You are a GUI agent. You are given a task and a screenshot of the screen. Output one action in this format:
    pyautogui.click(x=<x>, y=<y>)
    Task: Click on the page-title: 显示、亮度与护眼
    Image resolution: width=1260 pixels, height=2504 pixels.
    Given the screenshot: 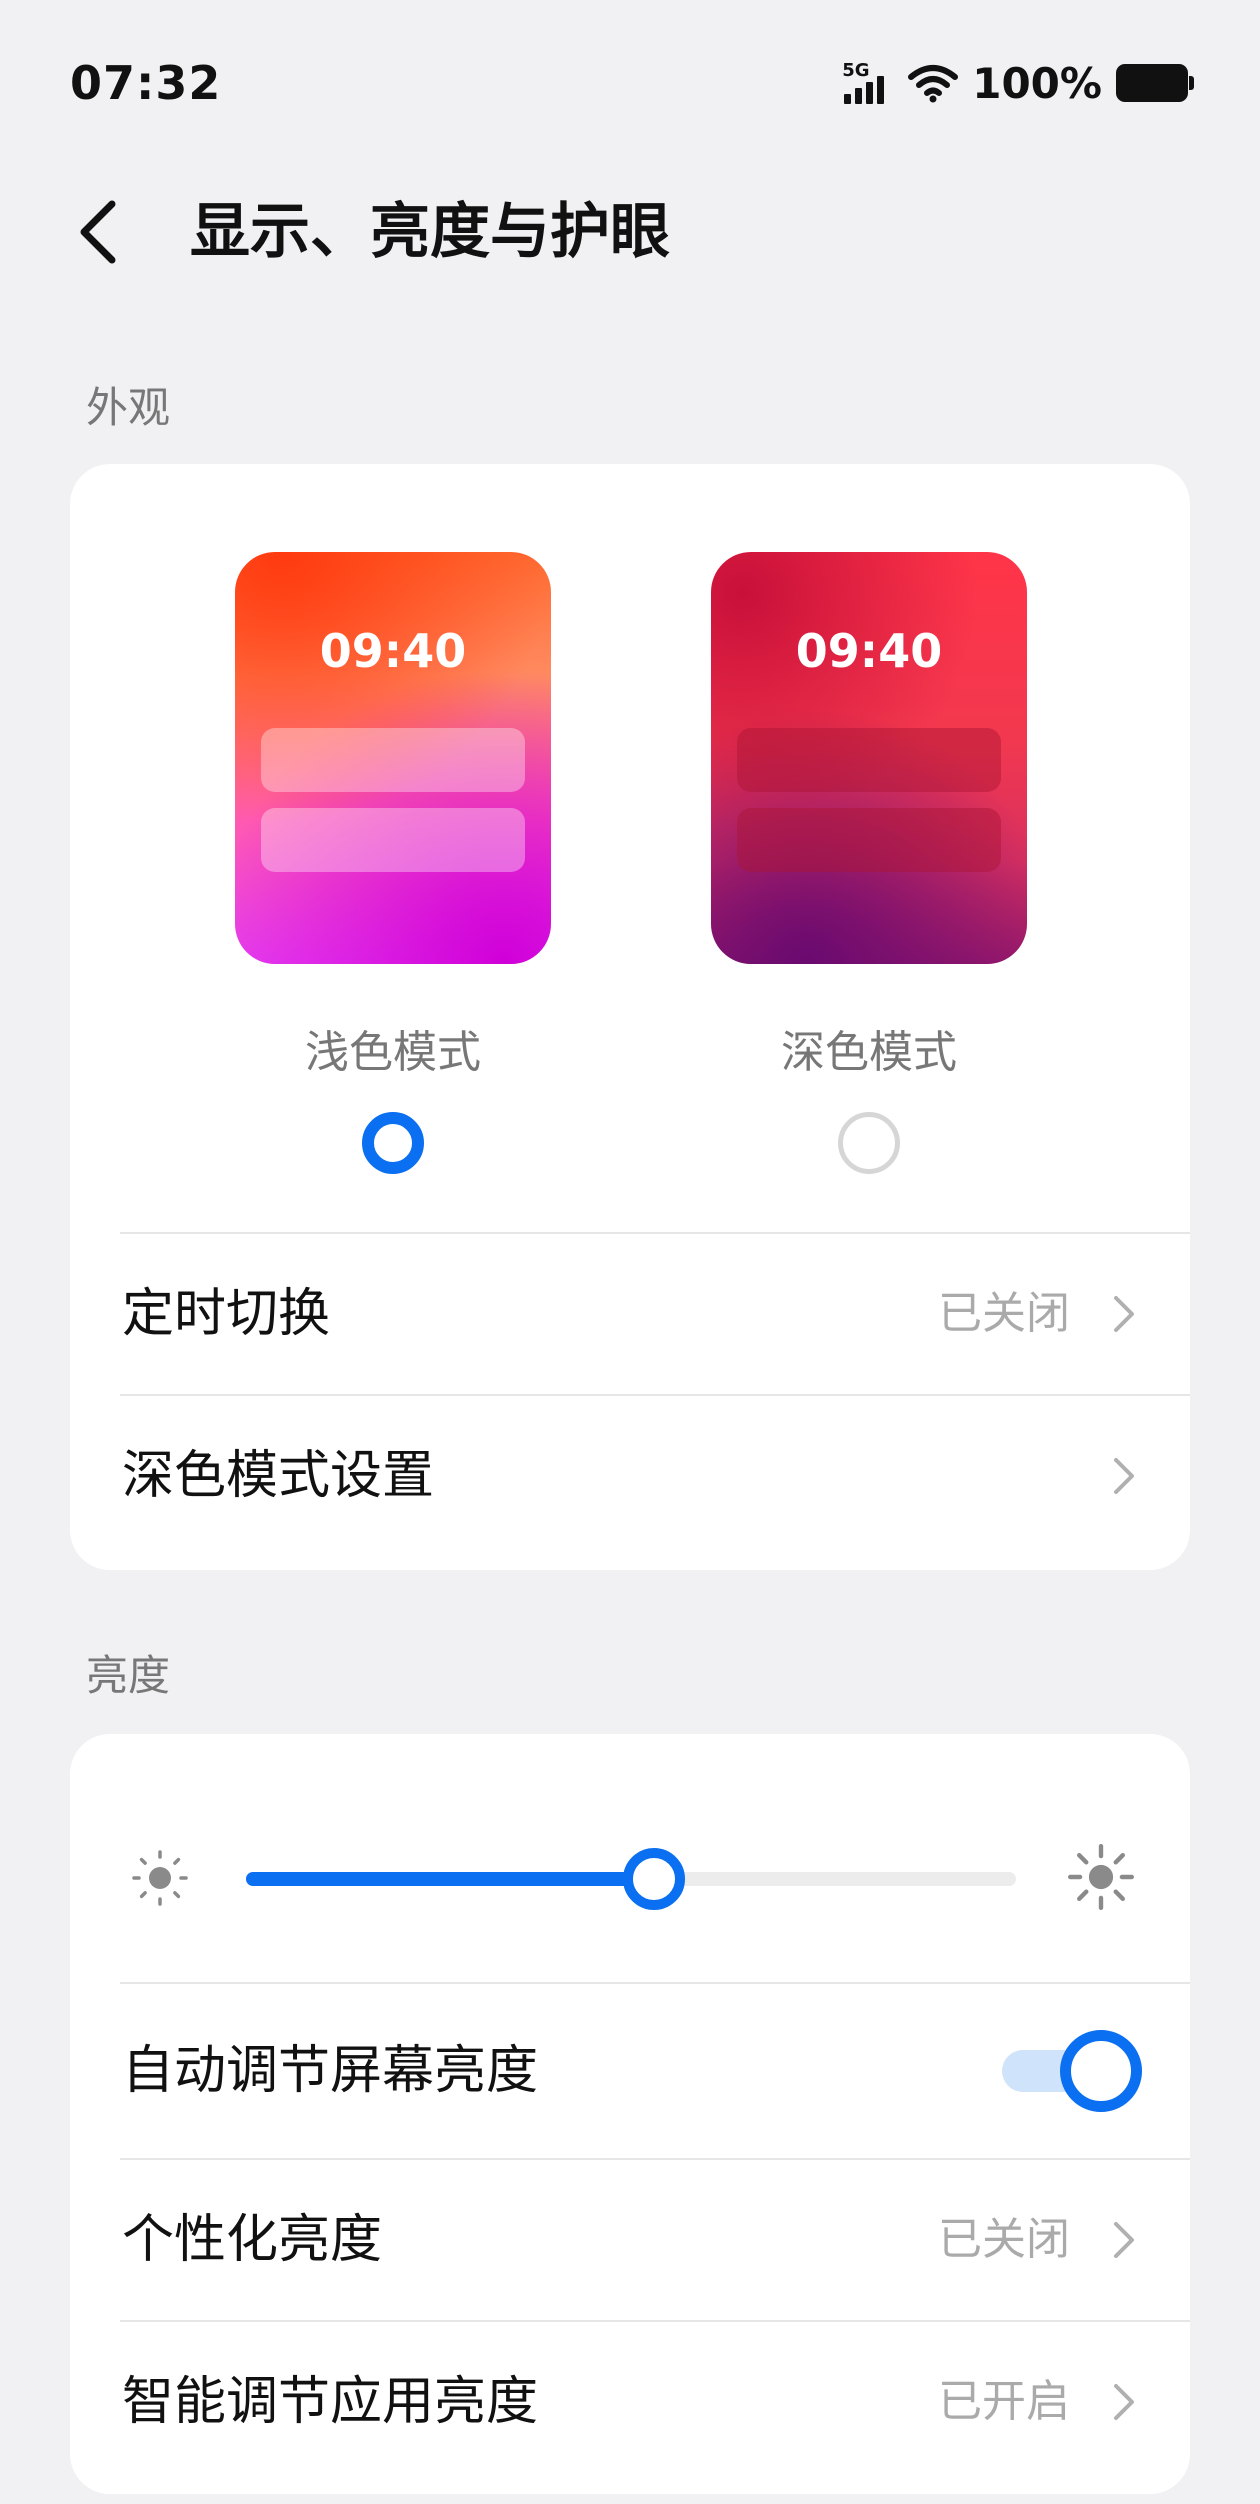 What is the action you would take?
    pyautogui.click(x=430, y=232)
    